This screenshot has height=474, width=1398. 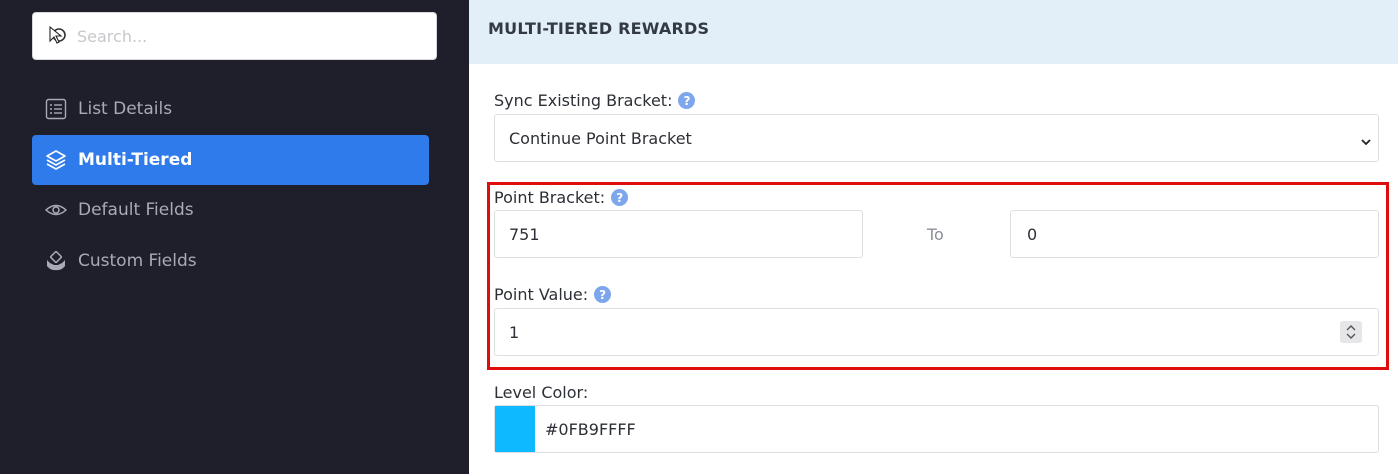 What do you see at coordinates (230, 109) in the screenshot?
I see `sidebar-item-list-details: List Details` at bounding box center [230, 109].